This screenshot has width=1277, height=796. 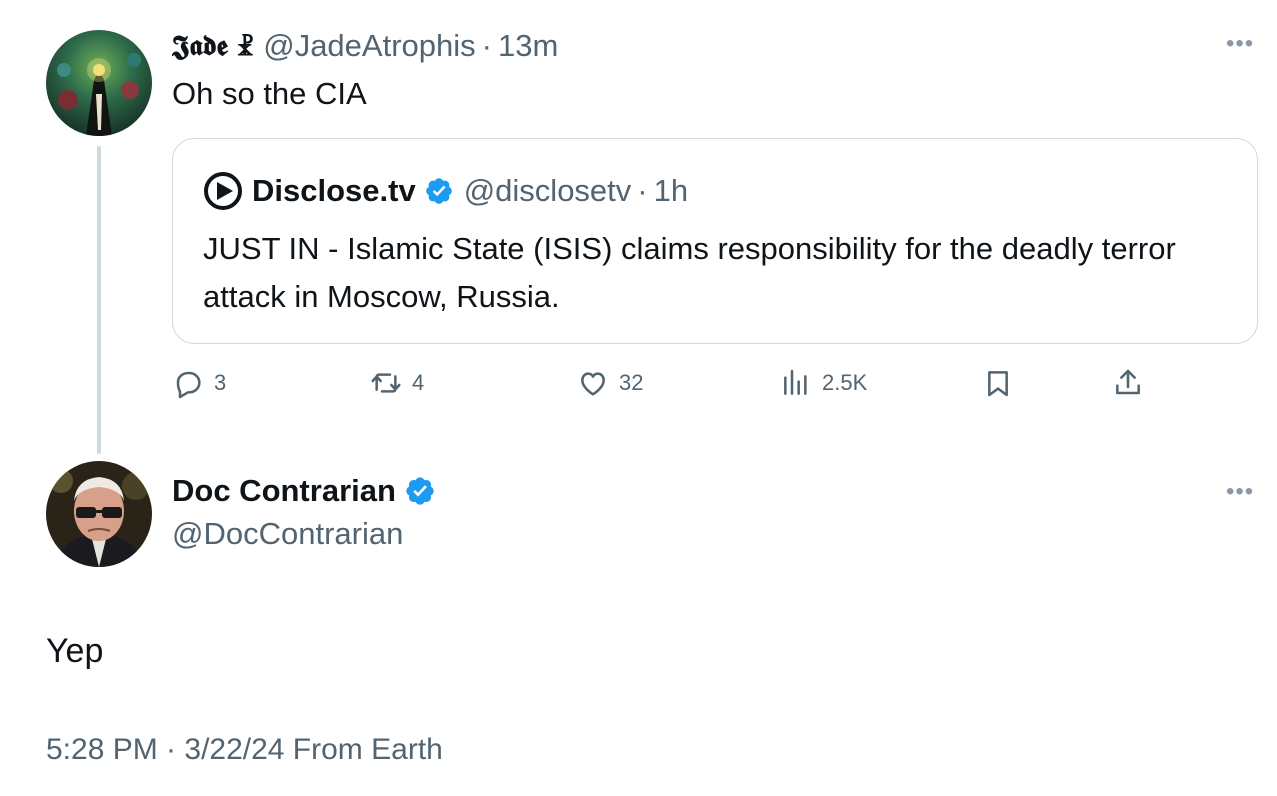 What do you see at coordinates (269, 93) in the screenshot?
I see `tweet-text: Oh so the CIA` at bounding box center [269, 93].